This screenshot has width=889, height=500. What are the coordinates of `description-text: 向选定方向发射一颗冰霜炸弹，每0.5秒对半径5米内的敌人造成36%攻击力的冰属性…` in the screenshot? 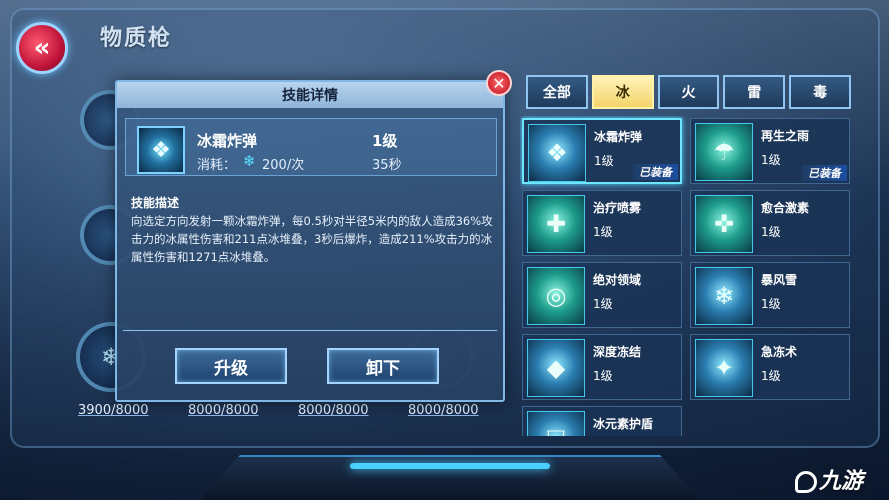 It's located at (312, 239).